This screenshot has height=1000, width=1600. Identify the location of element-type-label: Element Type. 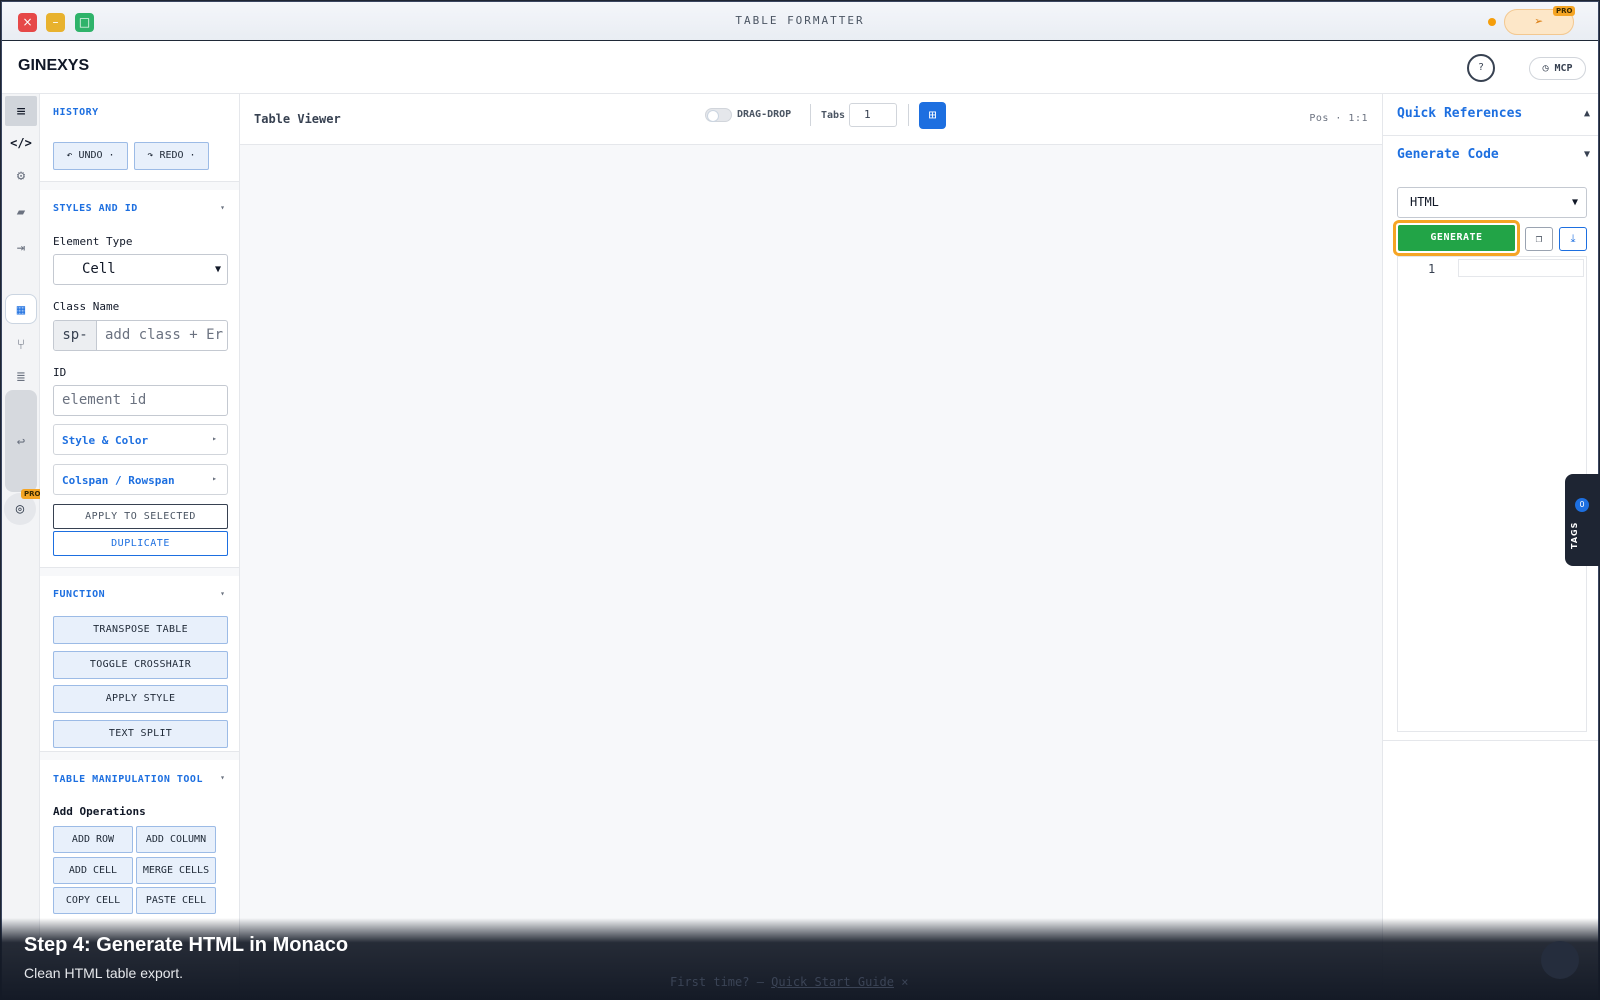
(93, 241).